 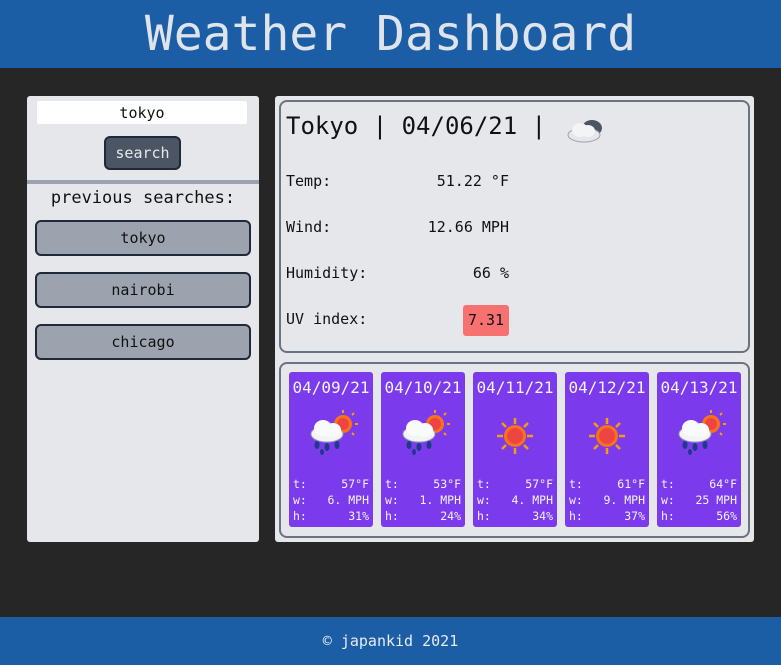 What do you see at coordinates (331, 516) in the screenshot?
I see `forecast-row-h: h: 31%` at bounding box center [331, 516].